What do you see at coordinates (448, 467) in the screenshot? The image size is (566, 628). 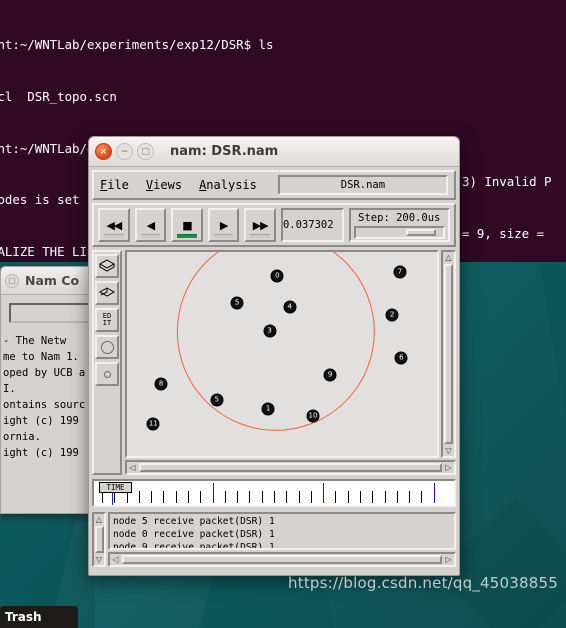 I see `scroll-right-icon: ▷` at bounding box center [448, 467].